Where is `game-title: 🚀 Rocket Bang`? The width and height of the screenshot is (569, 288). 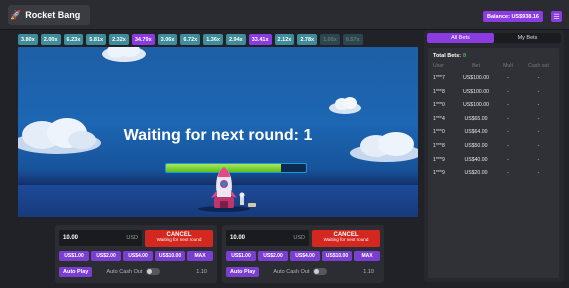
game-title: 🚀 Rocket Bang is located at coordinates (49, 15).